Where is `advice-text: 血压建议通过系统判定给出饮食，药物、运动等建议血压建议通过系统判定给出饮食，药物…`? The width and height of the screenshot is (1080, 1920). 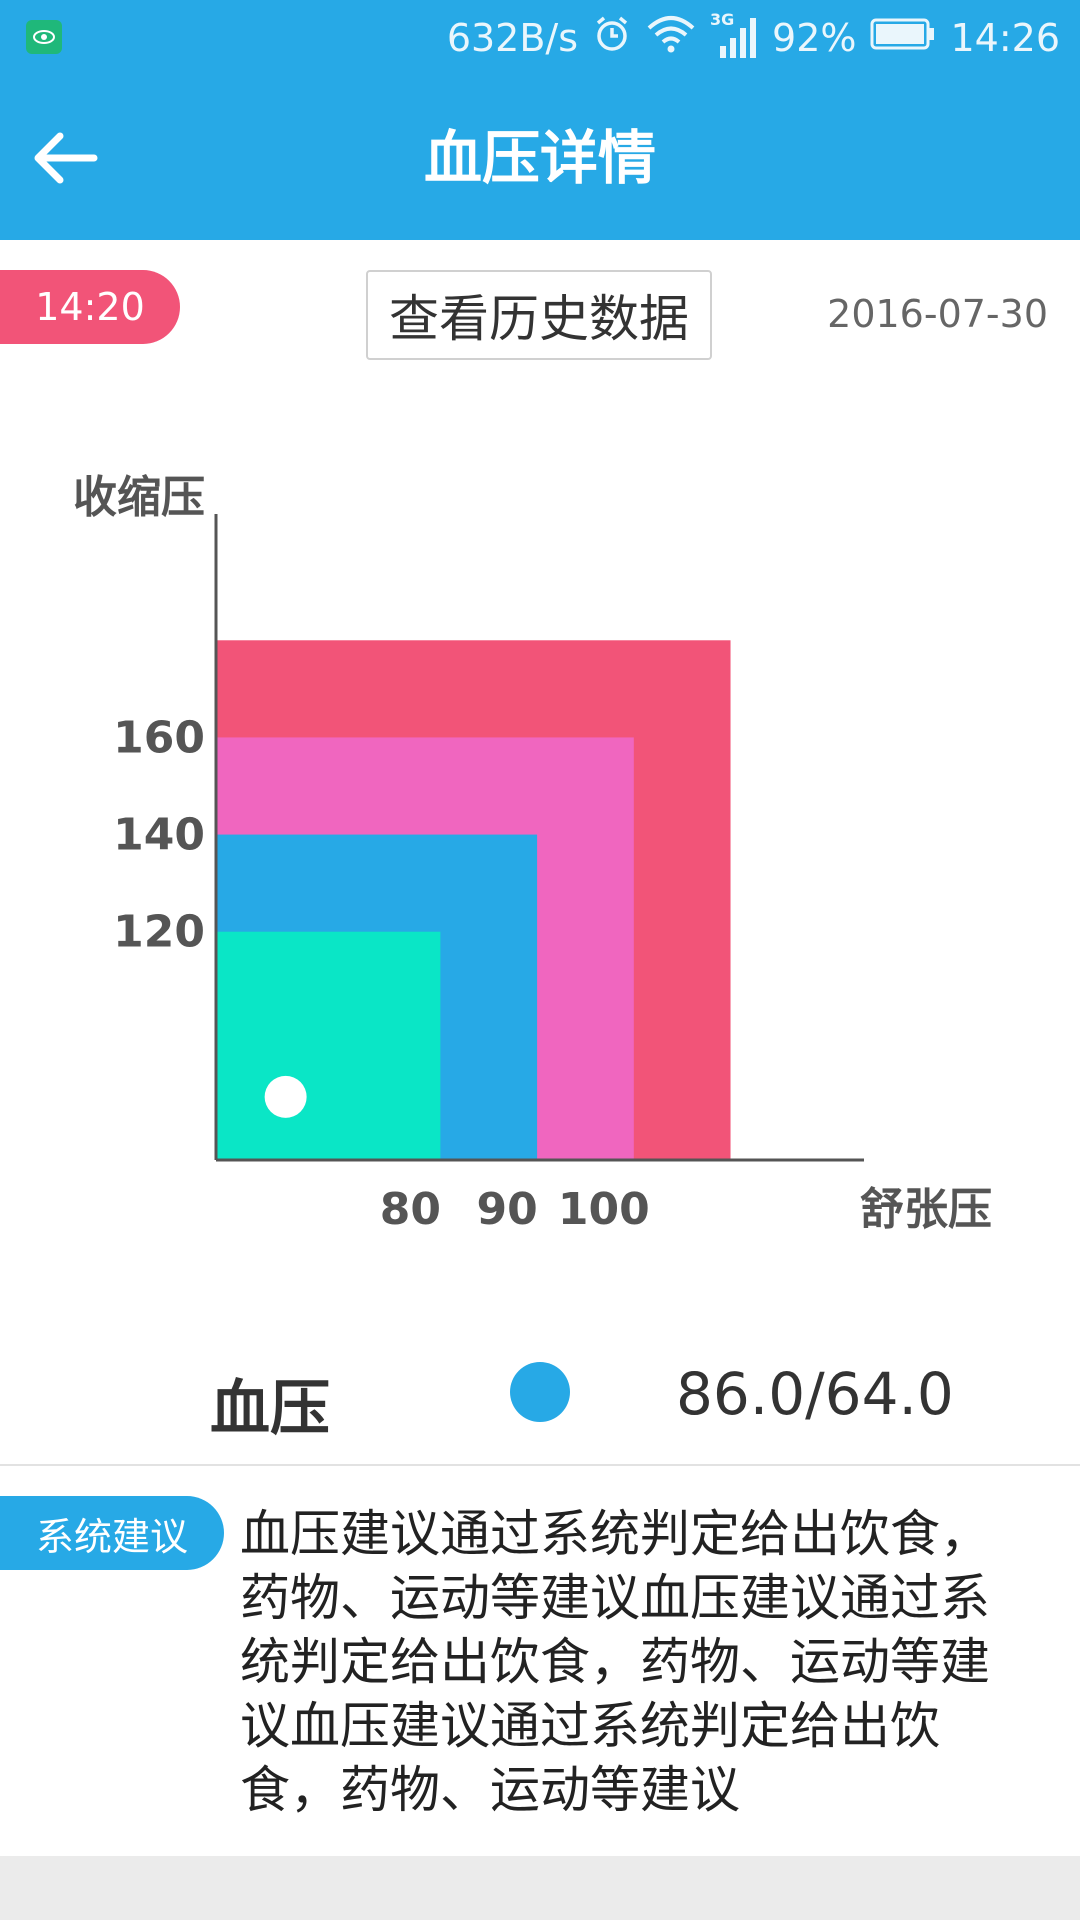 advice-text: 血压建议通过系统判定给出饮食，药物、运动等建议血压建议通过系统判定给出饮食，药物… is located at coordinates (615, 1662).